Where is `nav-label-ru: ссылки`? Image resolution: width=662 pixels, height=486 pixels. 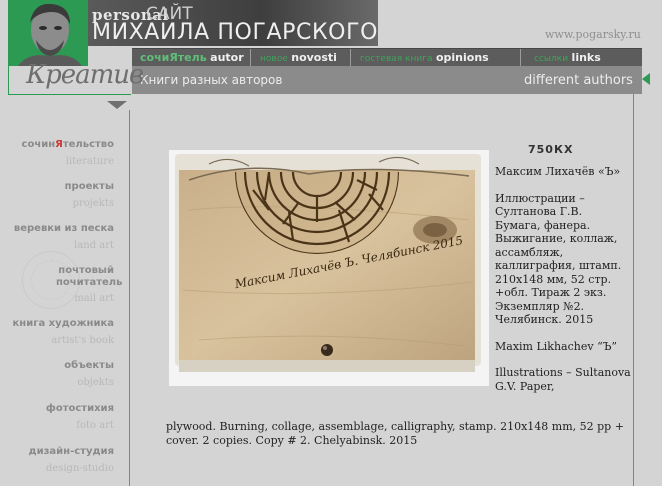
nav-label-ru: ссылки is located at coordinates (551, 59).